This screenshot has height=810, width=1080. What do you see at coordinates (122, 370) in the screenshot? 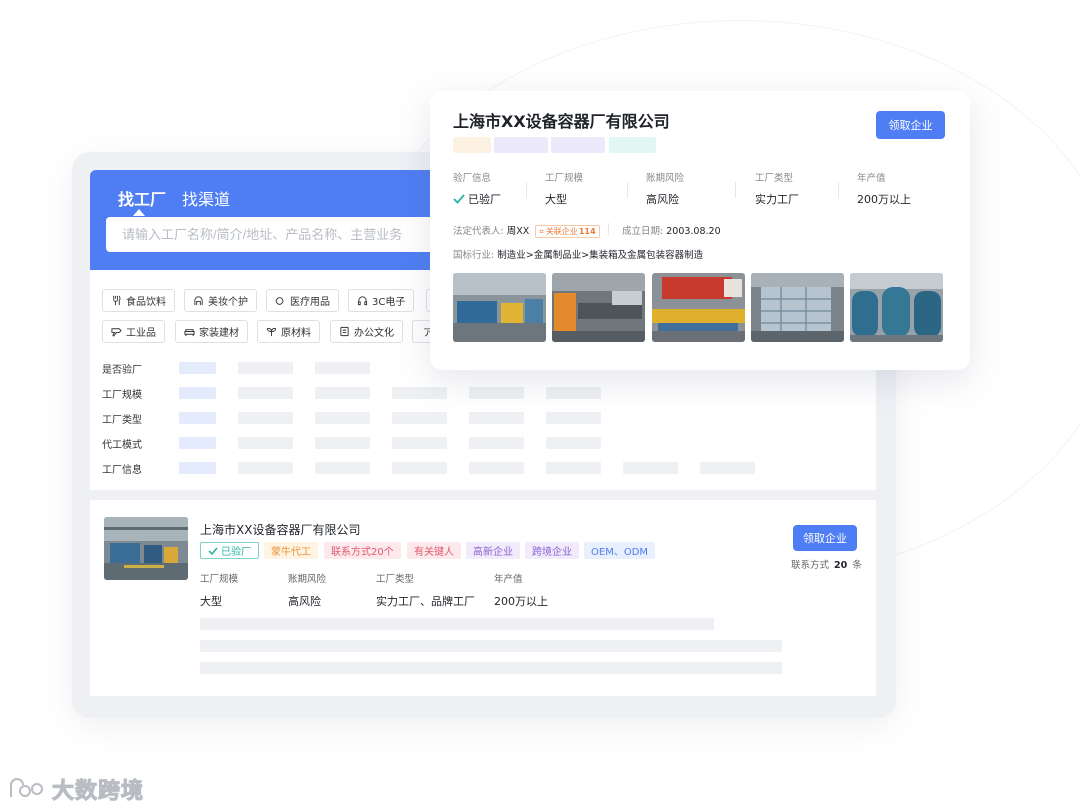
I see `filter-label-verified: 是否验厂` at bounding box center [122, 370].